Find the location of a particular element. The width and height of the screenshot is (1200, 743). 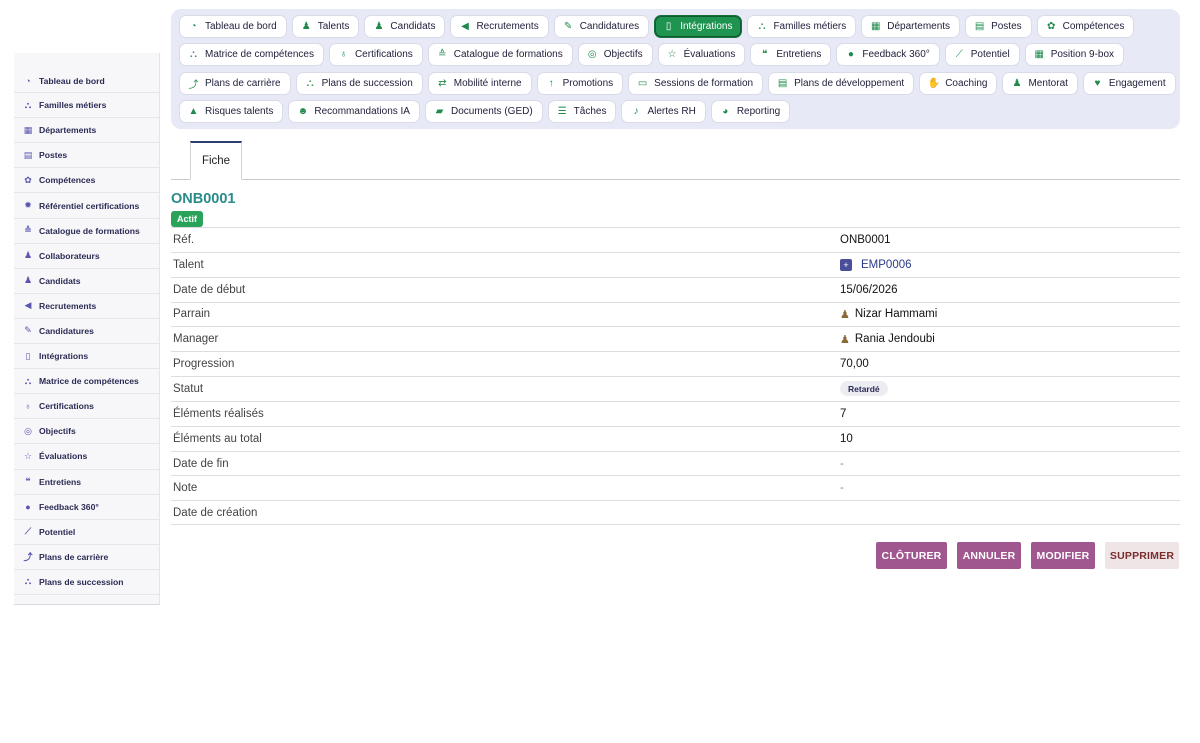

warning-icon: ▲ is located at coordinates (193, 111).